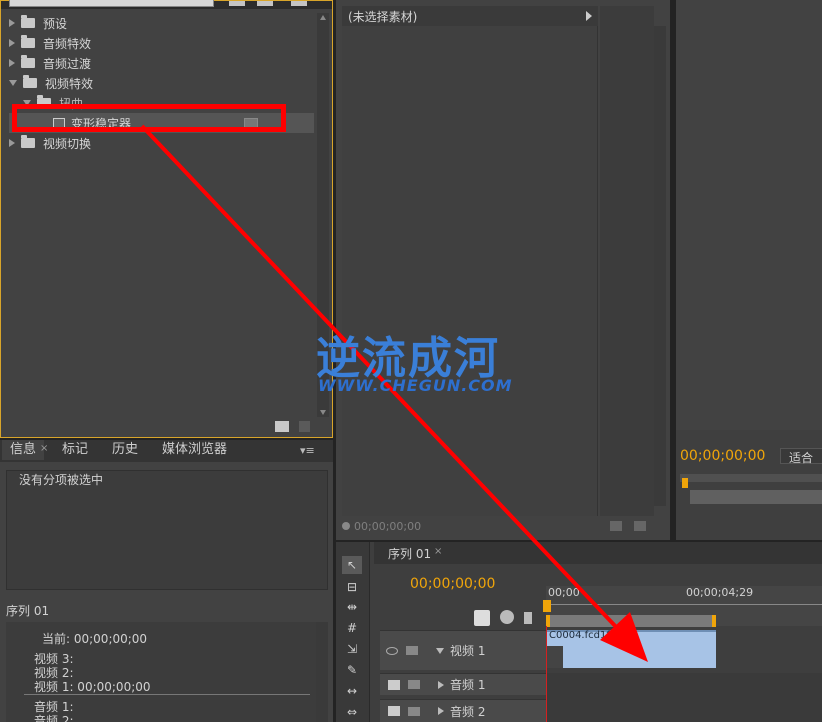 The height and width of the screenshot is (722, 822). Describe the element at coordinates (415, 385) in the screenshot. I see `watermark-url: WWW.CHEGUN.COM` at that location.